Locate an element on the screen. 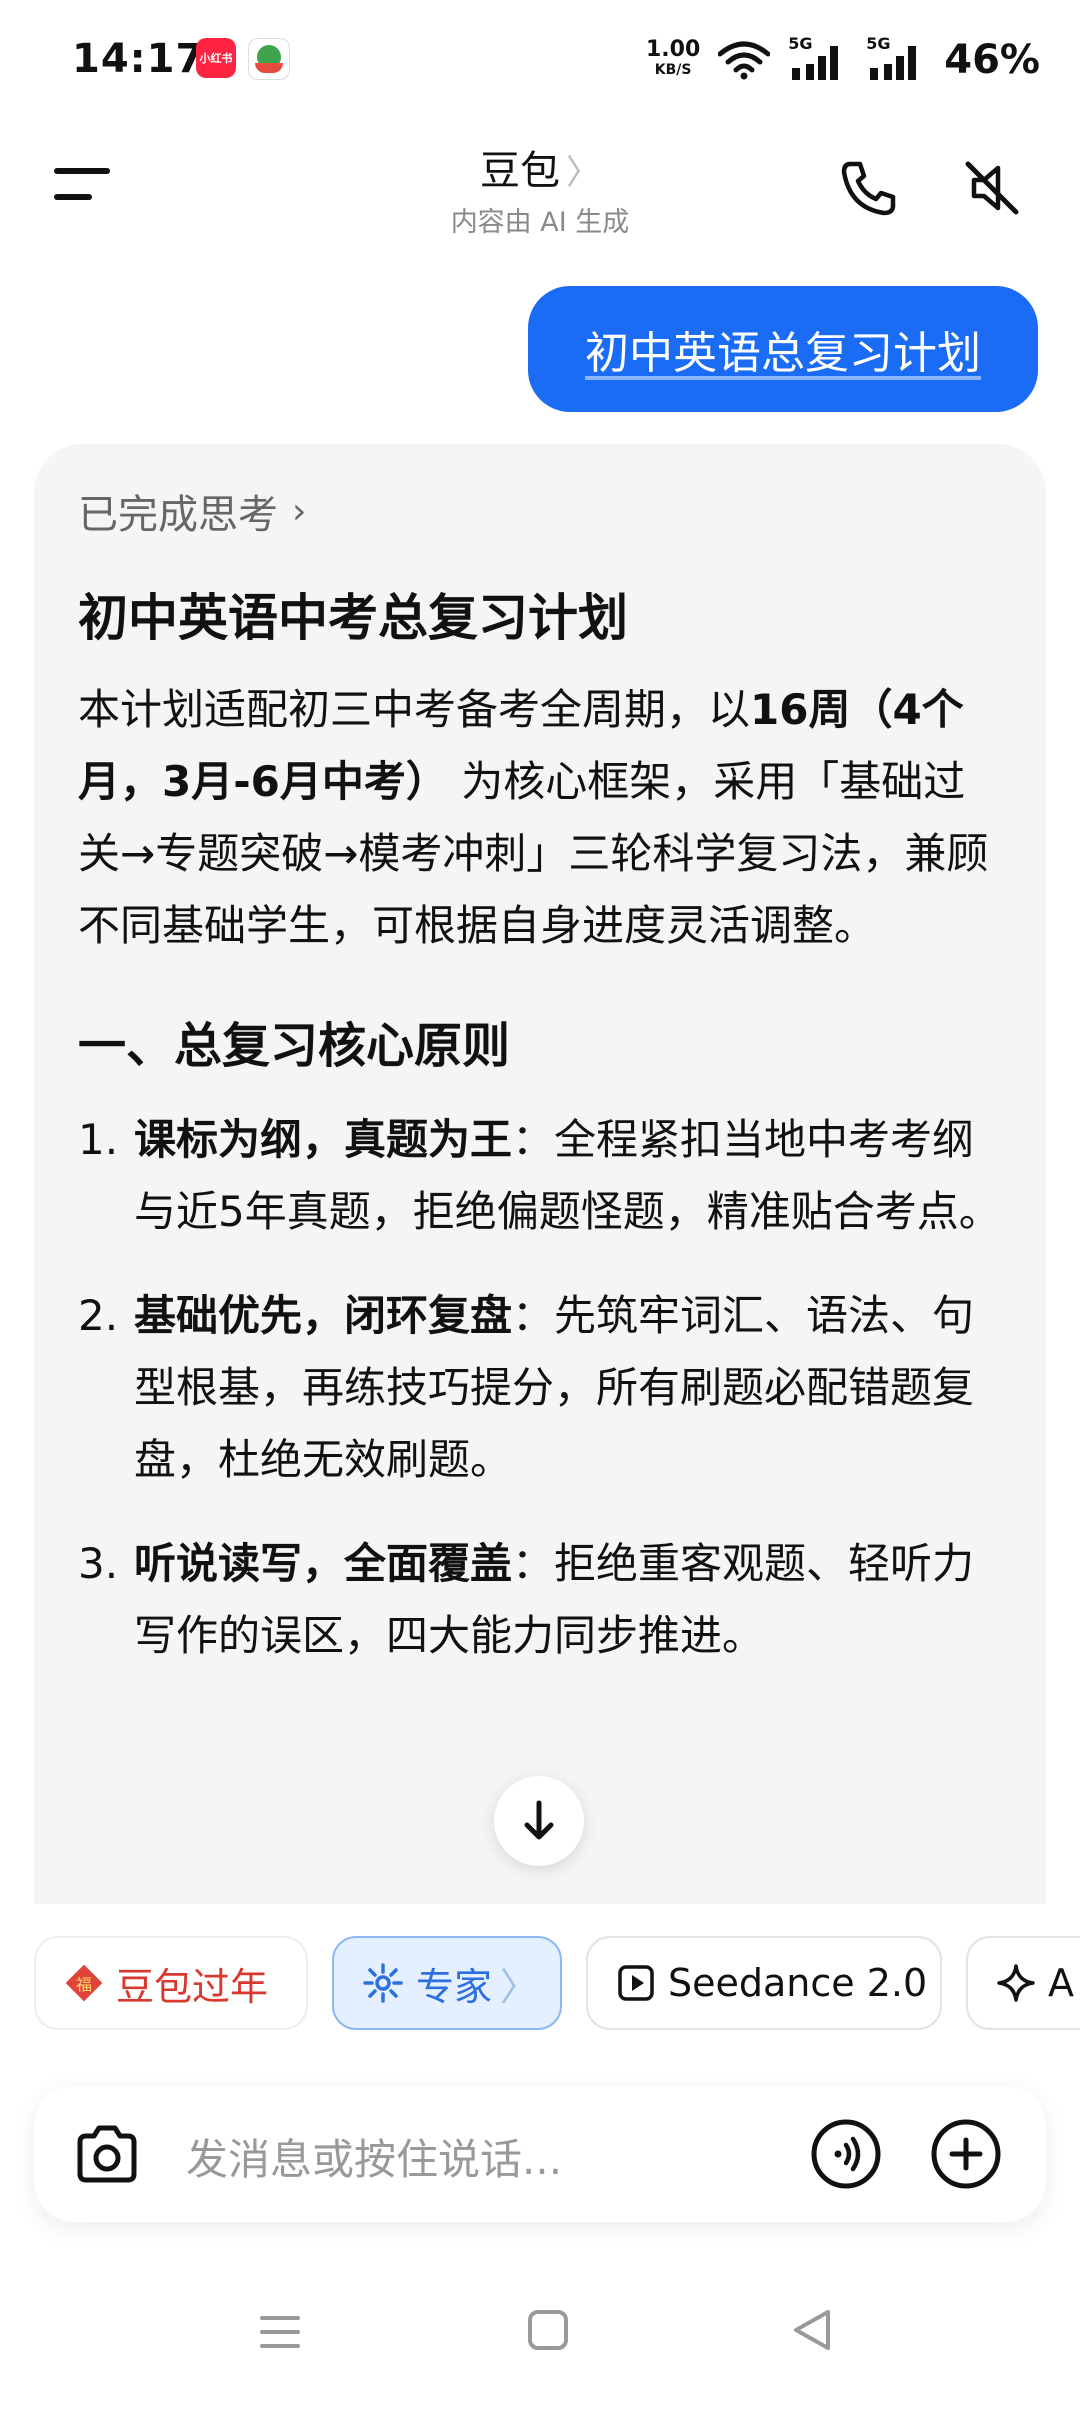 This screenshot has width=1080, height=2412. thinking-label: 已完成思考 is located at coordinates (178, 515).